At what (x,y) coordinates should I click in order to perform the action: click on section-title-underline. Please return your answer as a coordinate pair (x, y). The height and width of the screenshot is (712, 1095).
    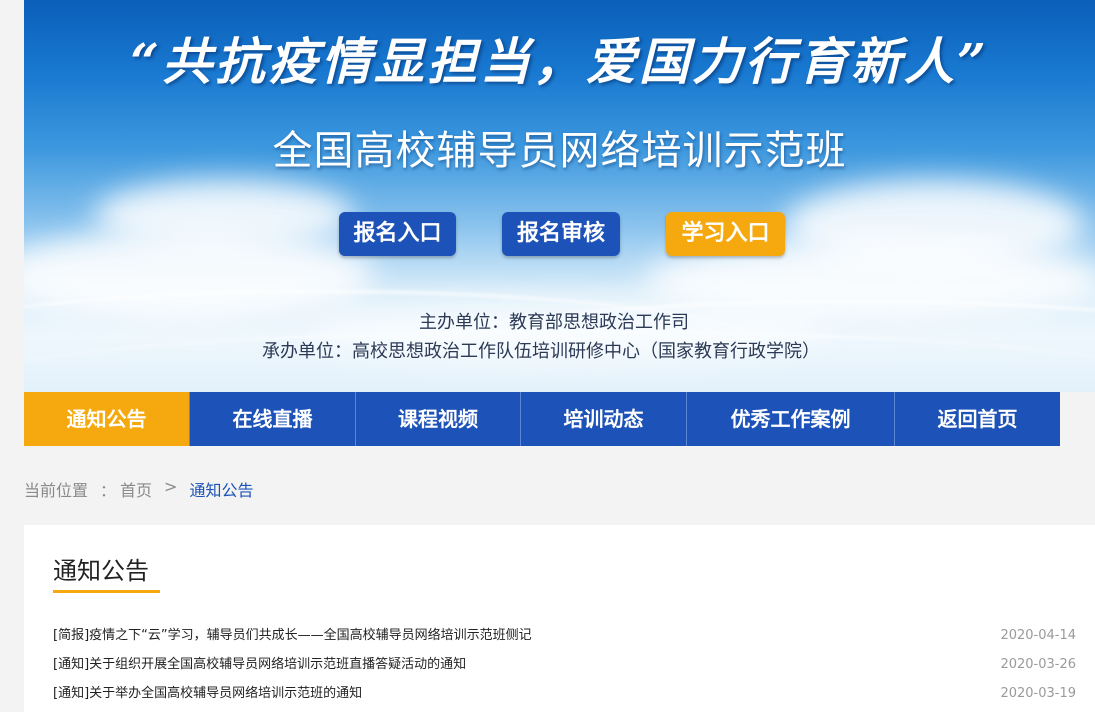
    Looking at the image, I should click on (106, 591).